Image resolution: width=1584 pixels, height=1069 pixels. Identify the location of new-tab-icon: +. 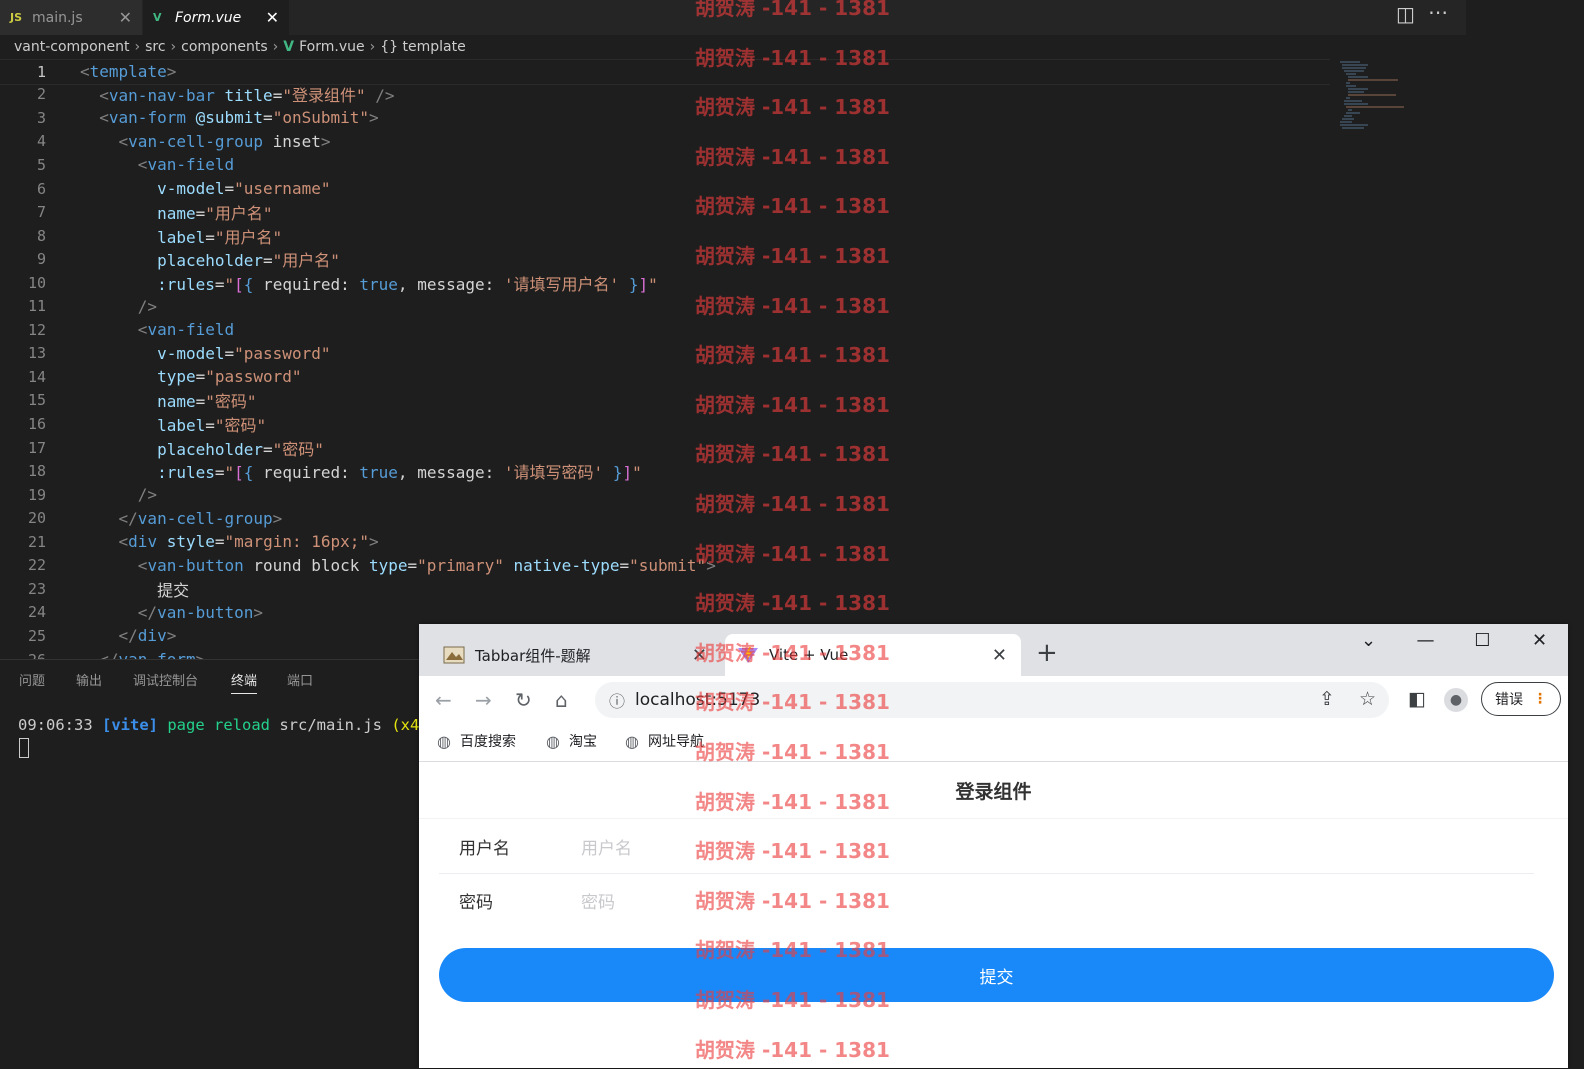
(1047, 653).